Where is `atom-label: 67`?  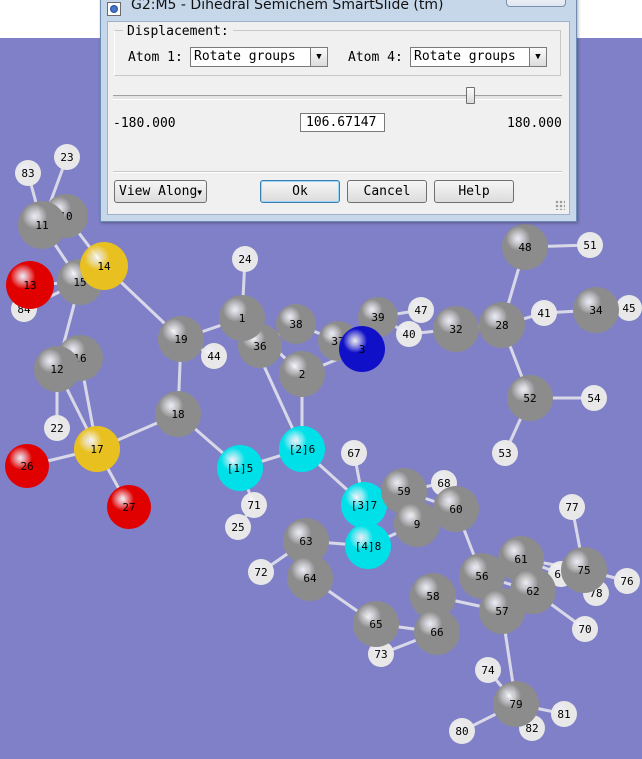 atom-label: 67 is located at coordinates (353, 453).